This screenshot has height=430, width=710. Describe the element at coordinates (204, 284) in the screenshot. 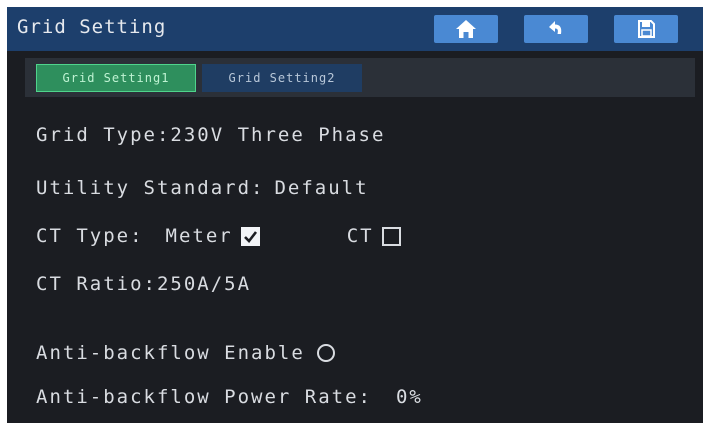

I see `ct-ratio-value: 250A/5A` at that location.